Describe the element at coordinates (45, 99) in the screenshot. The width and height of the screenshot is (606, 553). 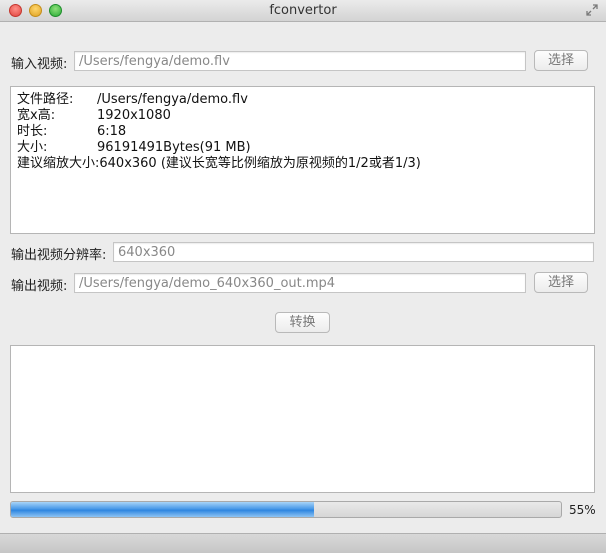
I see `info-key: 文件路径:` at that location.